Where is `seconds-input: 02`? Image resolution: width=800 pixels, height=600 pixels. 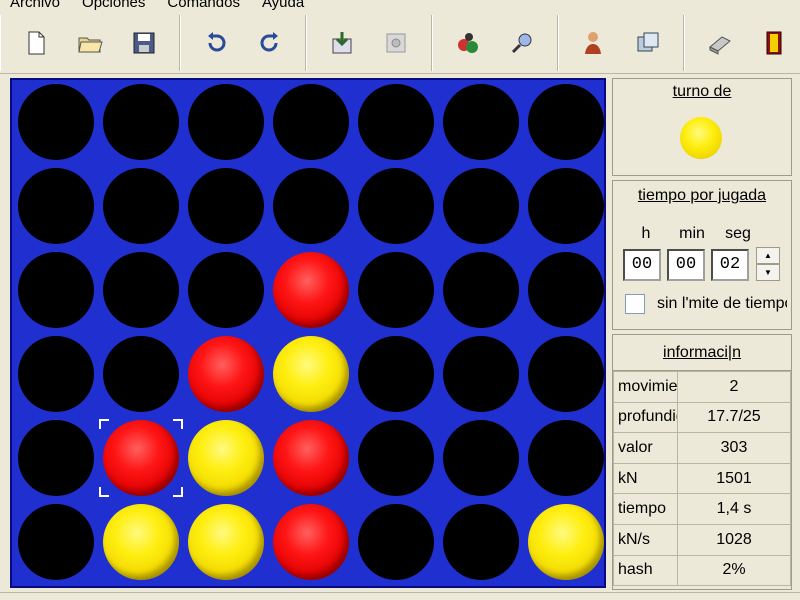 seconds-input: 02 is located at coordinates (730, 265).